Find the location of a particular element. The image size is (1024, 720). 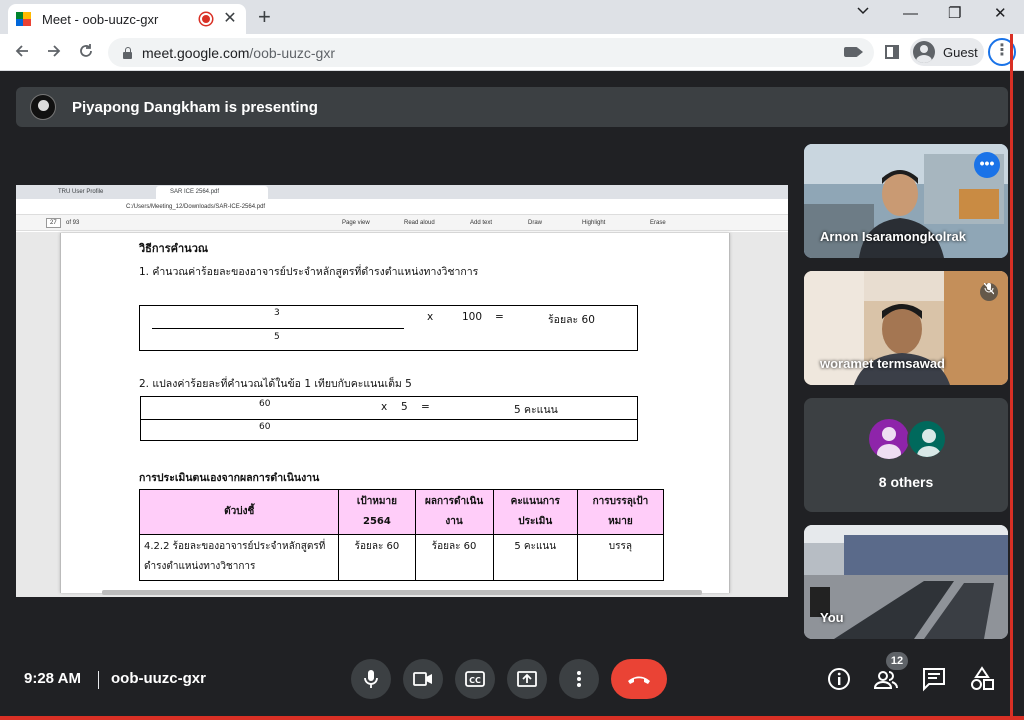

presenter-banner: Piyapong Dangkham is presenting is located at coordinates (512, 107).